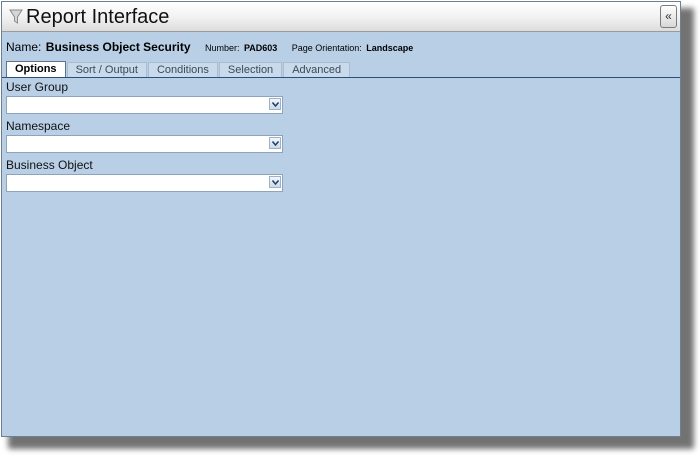  I want to click on tab-selection: Selection, so click(250, 70).